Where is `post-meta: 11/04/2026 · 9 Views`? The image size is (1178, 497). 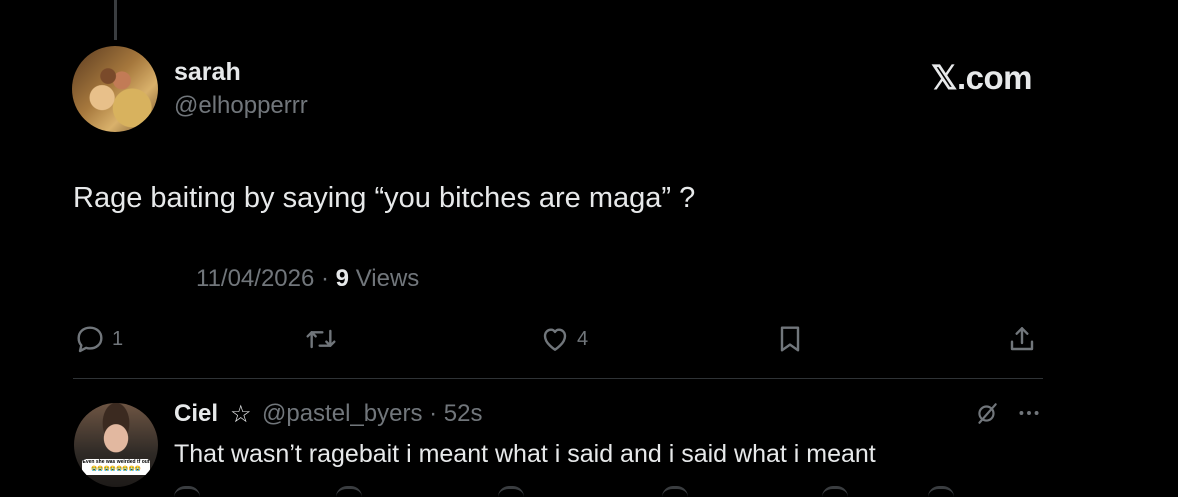 post-meta: 11/04/2026 · 9 Views is located at coordinates (307, 279).